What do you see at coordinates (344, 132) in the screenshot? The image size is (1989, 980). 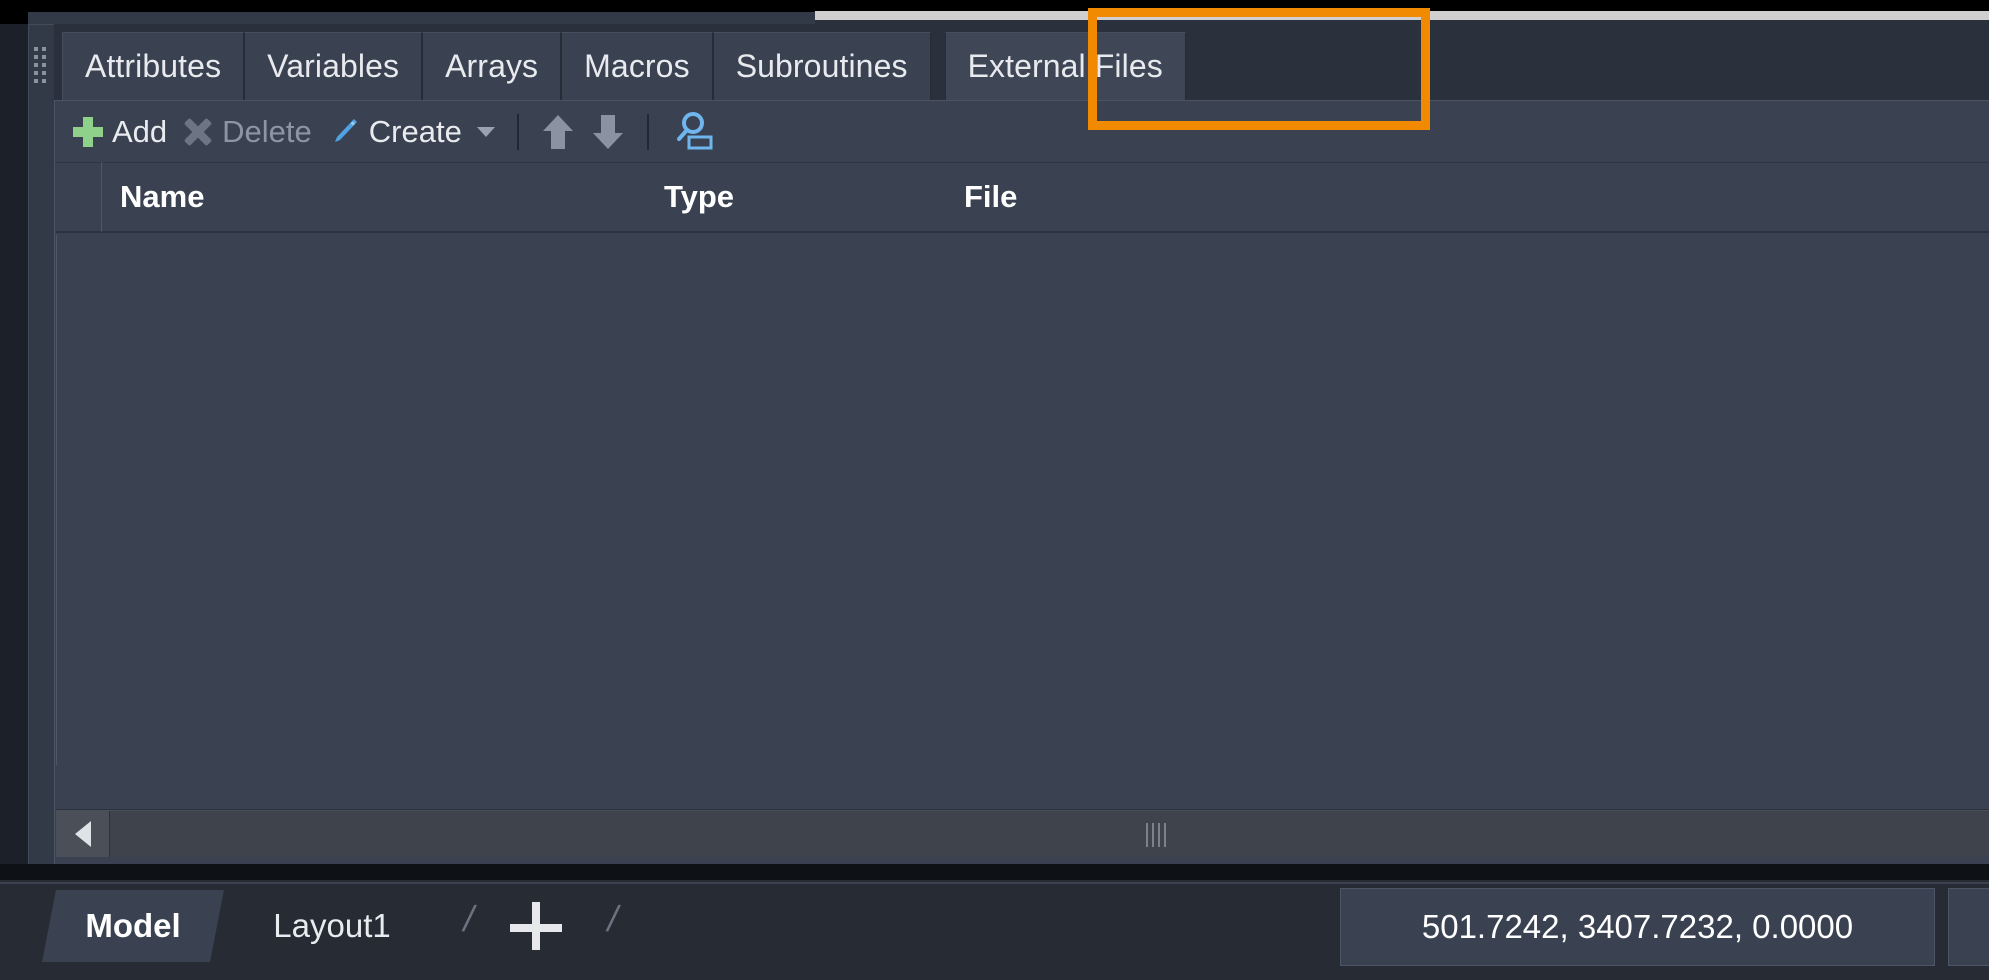 I see `pencil-icon` at bounding box center [344, 132].